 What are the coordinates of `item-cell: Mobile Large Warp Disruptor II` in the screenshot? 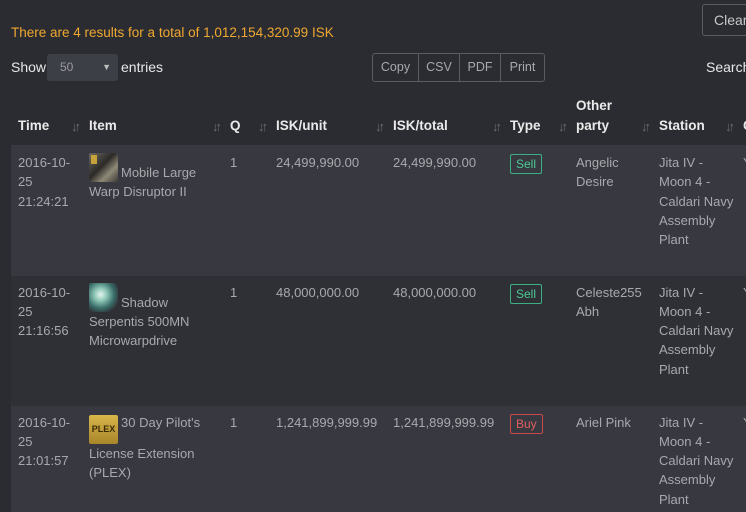 It's located at (152, 210).